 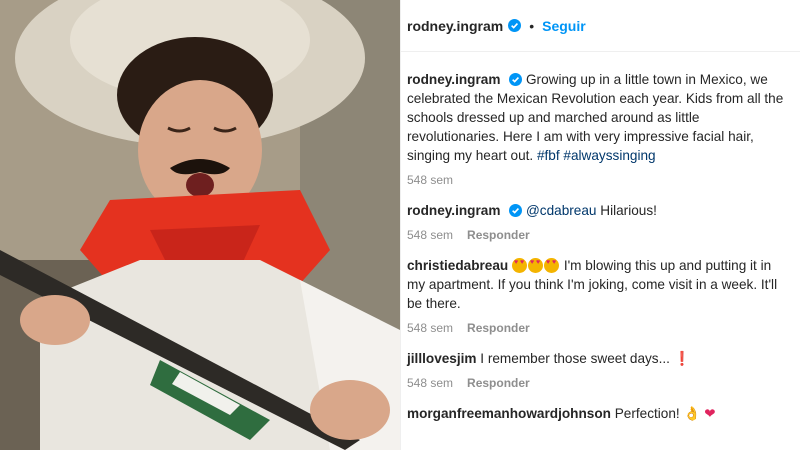 I want to click on comment-text: Perfection! 👌, so click(x=657, y=413).